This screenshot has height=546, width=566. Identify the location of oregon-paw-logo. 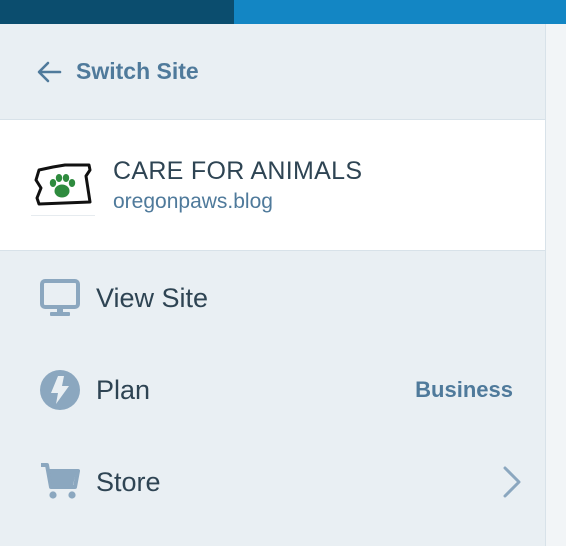
(63, 184).